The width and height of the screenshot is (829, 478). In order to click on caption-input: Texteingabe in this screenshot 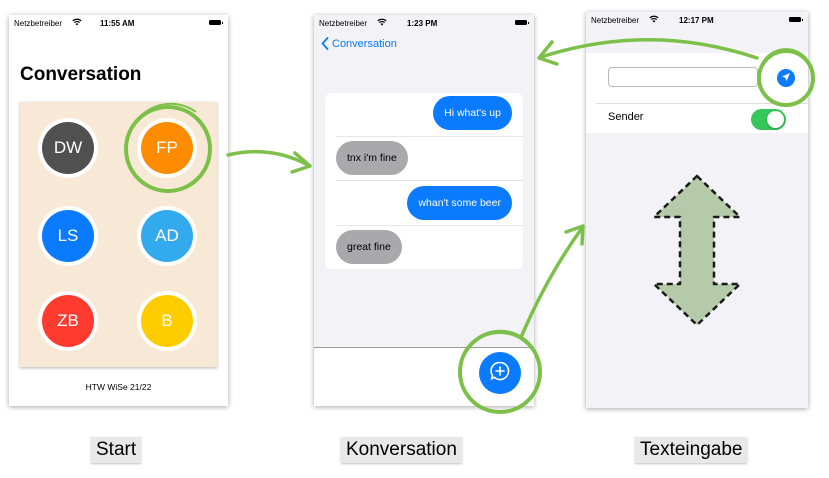, I will do `click(691, 450)`.